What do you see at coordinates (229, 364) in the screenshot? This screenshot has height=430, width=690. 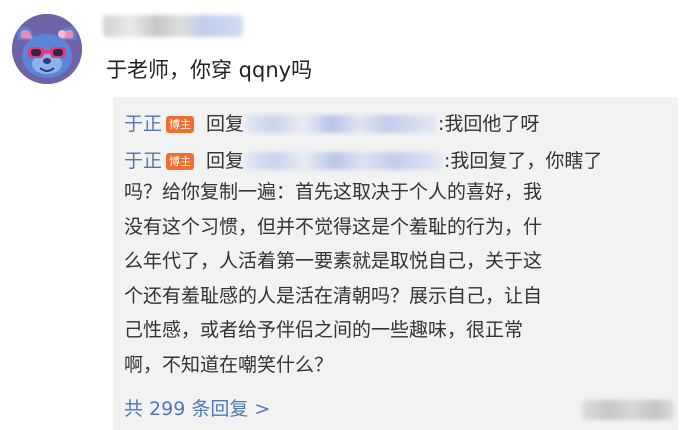 I see `reply-text-line: 啊，不知道在嘲笑什么？` at bounding box center [229, 364].